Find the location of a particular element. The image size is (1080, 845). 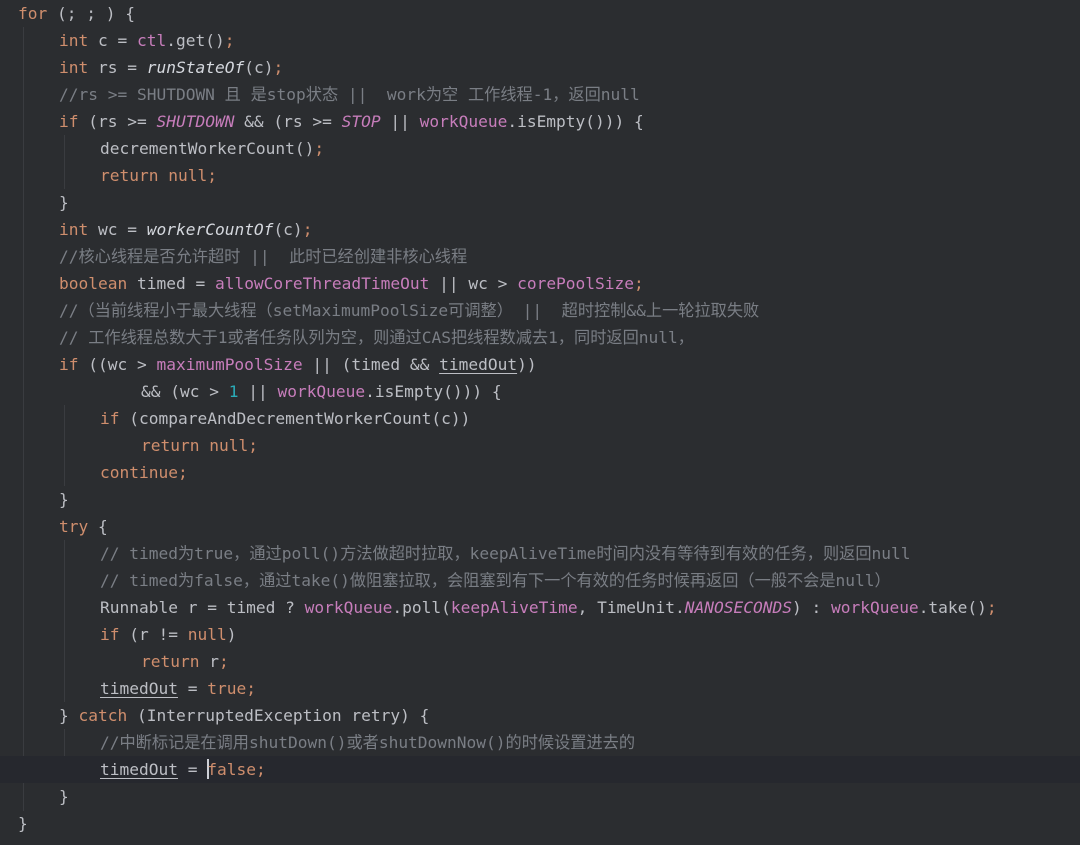

code-token: (r != is located at coordinates (153, 634).